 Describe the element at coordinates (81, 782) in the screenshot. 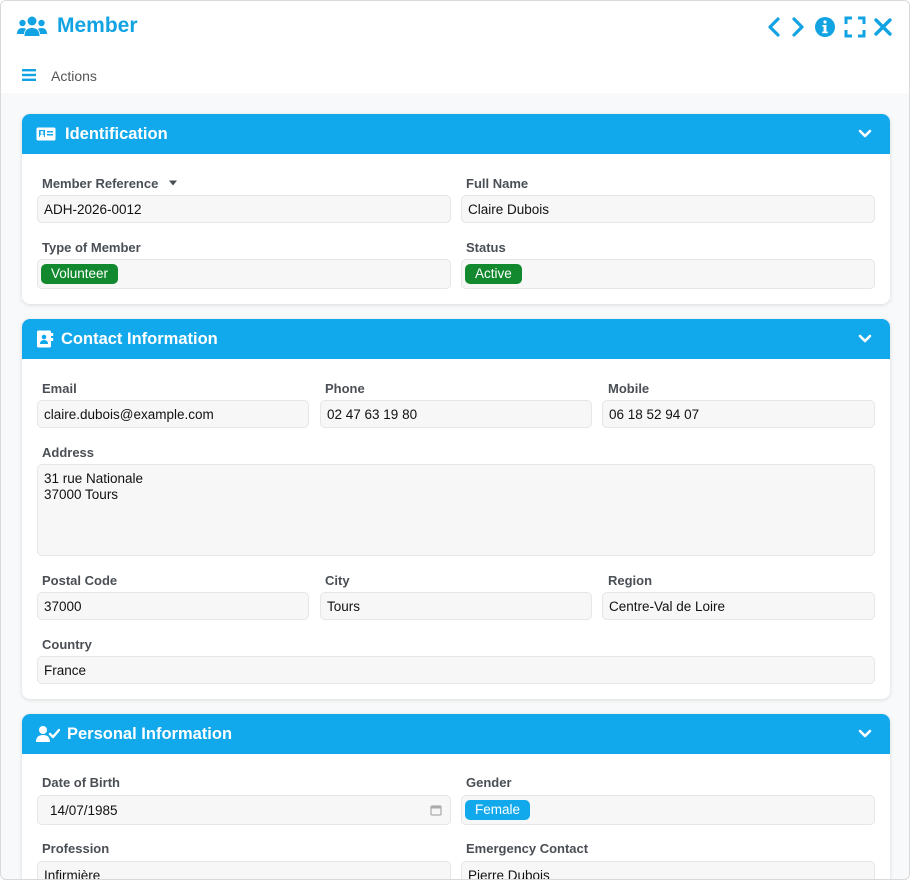

I see `dob-label: Date of Birth` at that location.